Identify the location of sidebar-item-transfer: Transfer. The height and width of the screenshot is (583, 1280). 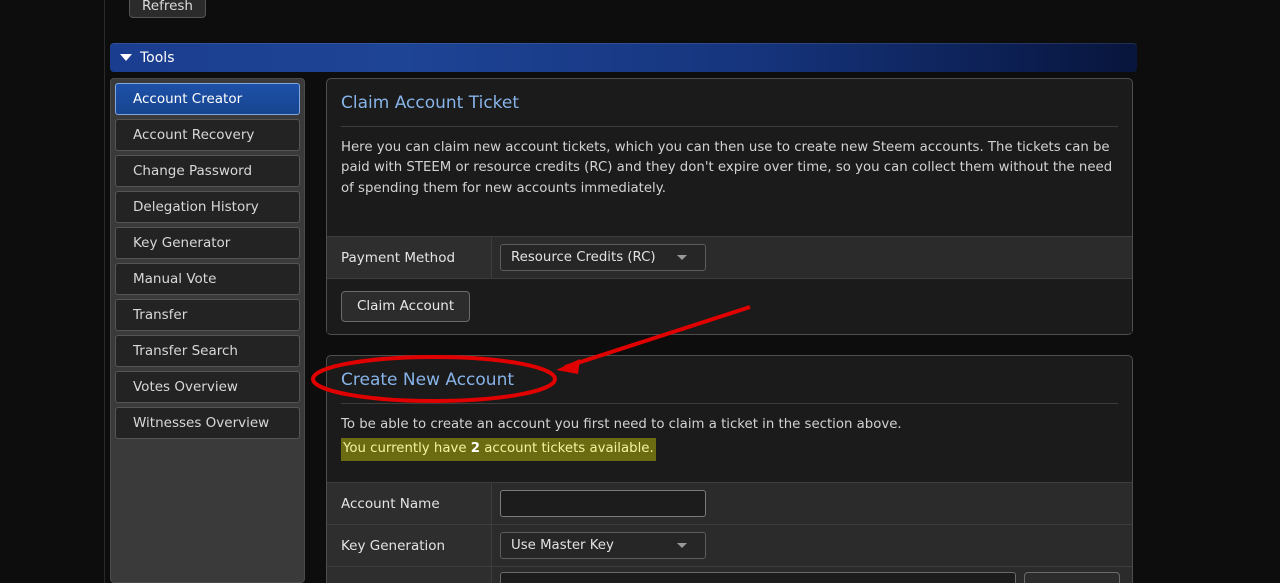
(207, 315).